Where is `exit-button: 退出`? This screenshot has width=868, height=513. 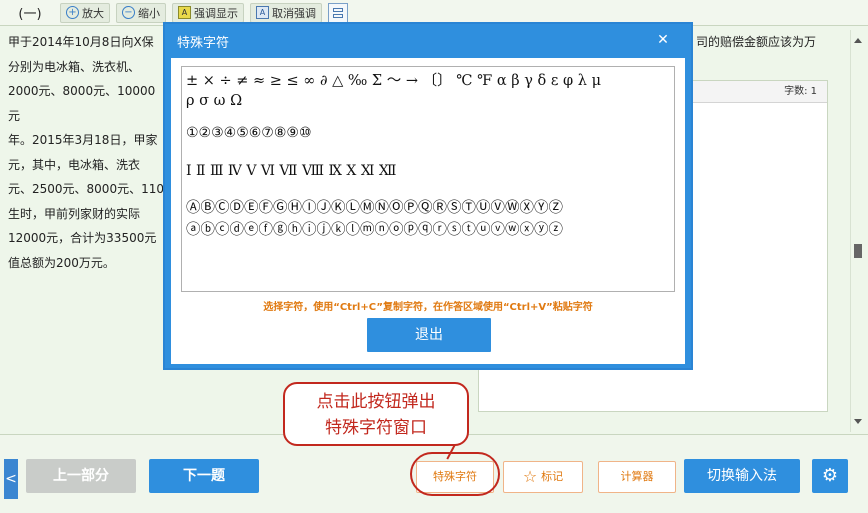
exit-button: 退出 is located at coordinates (429, 335).